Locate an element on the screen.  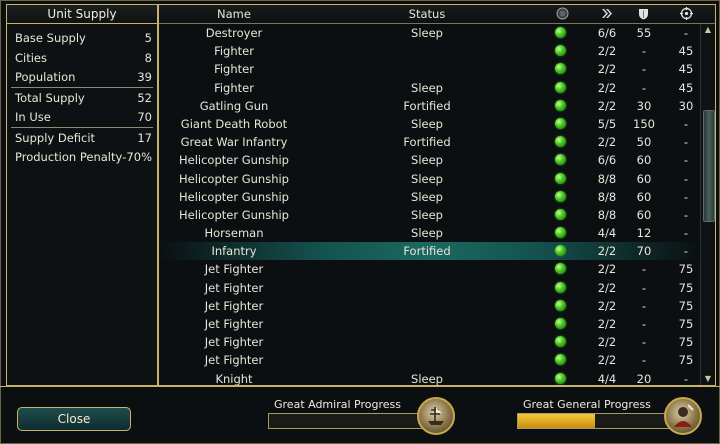
unit-name: Giant Death Robot is located at coordinates (234, 123).